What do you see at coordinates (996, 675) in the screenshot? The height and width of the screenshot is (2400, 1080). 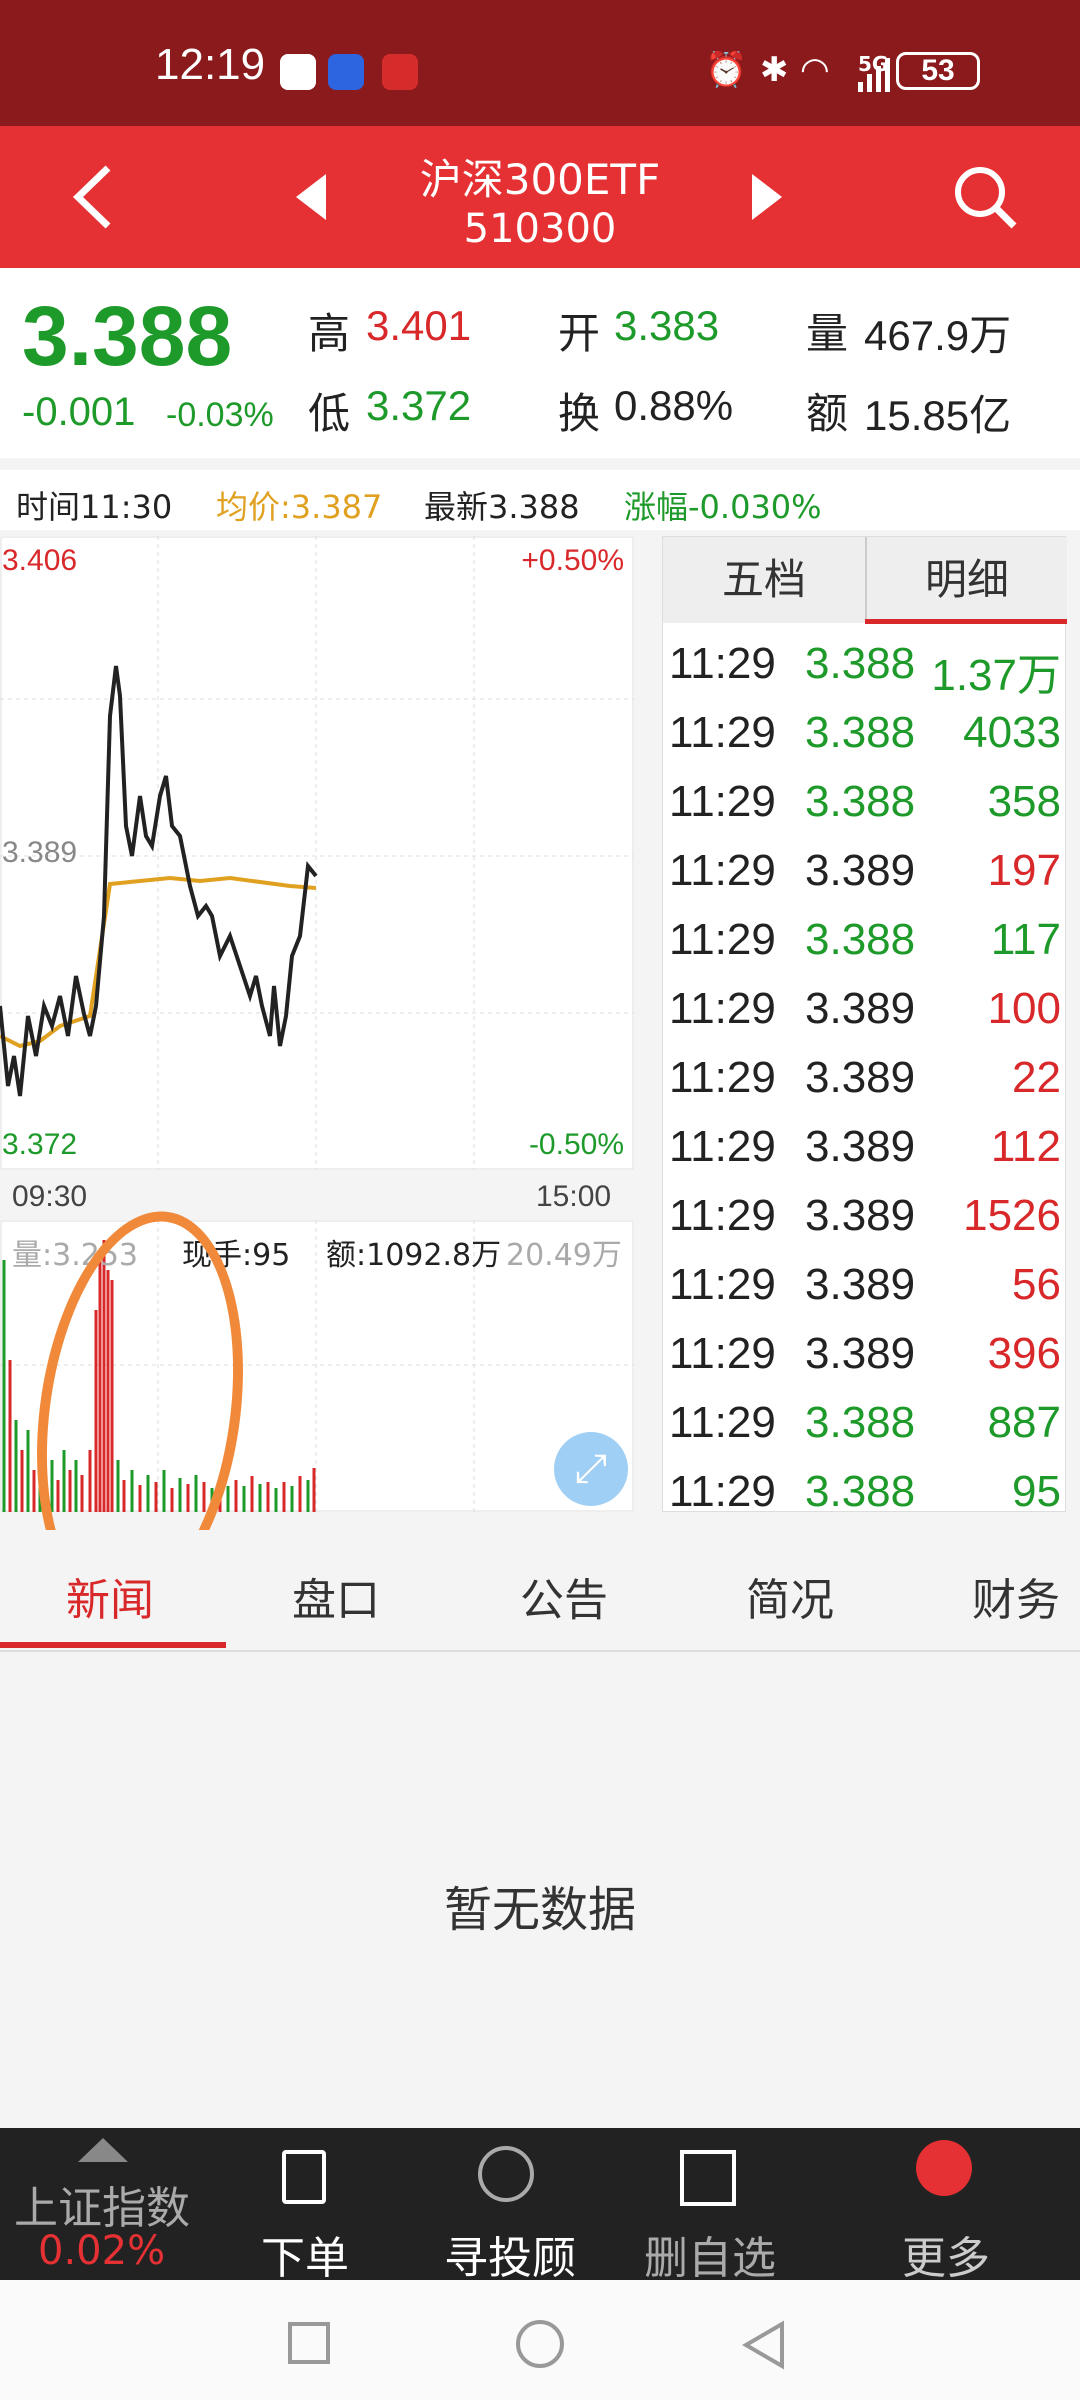 I see `trade-volume: 1.37万` at bounding box center [996, 675].